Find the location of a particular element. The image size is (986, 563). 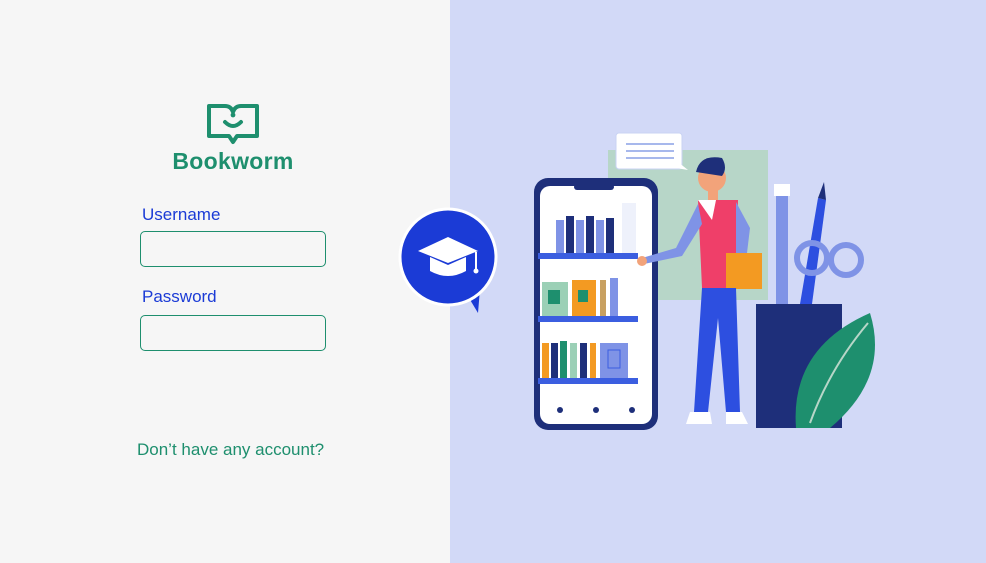

open-book-smile-icon is located at coordinates (233, 124).